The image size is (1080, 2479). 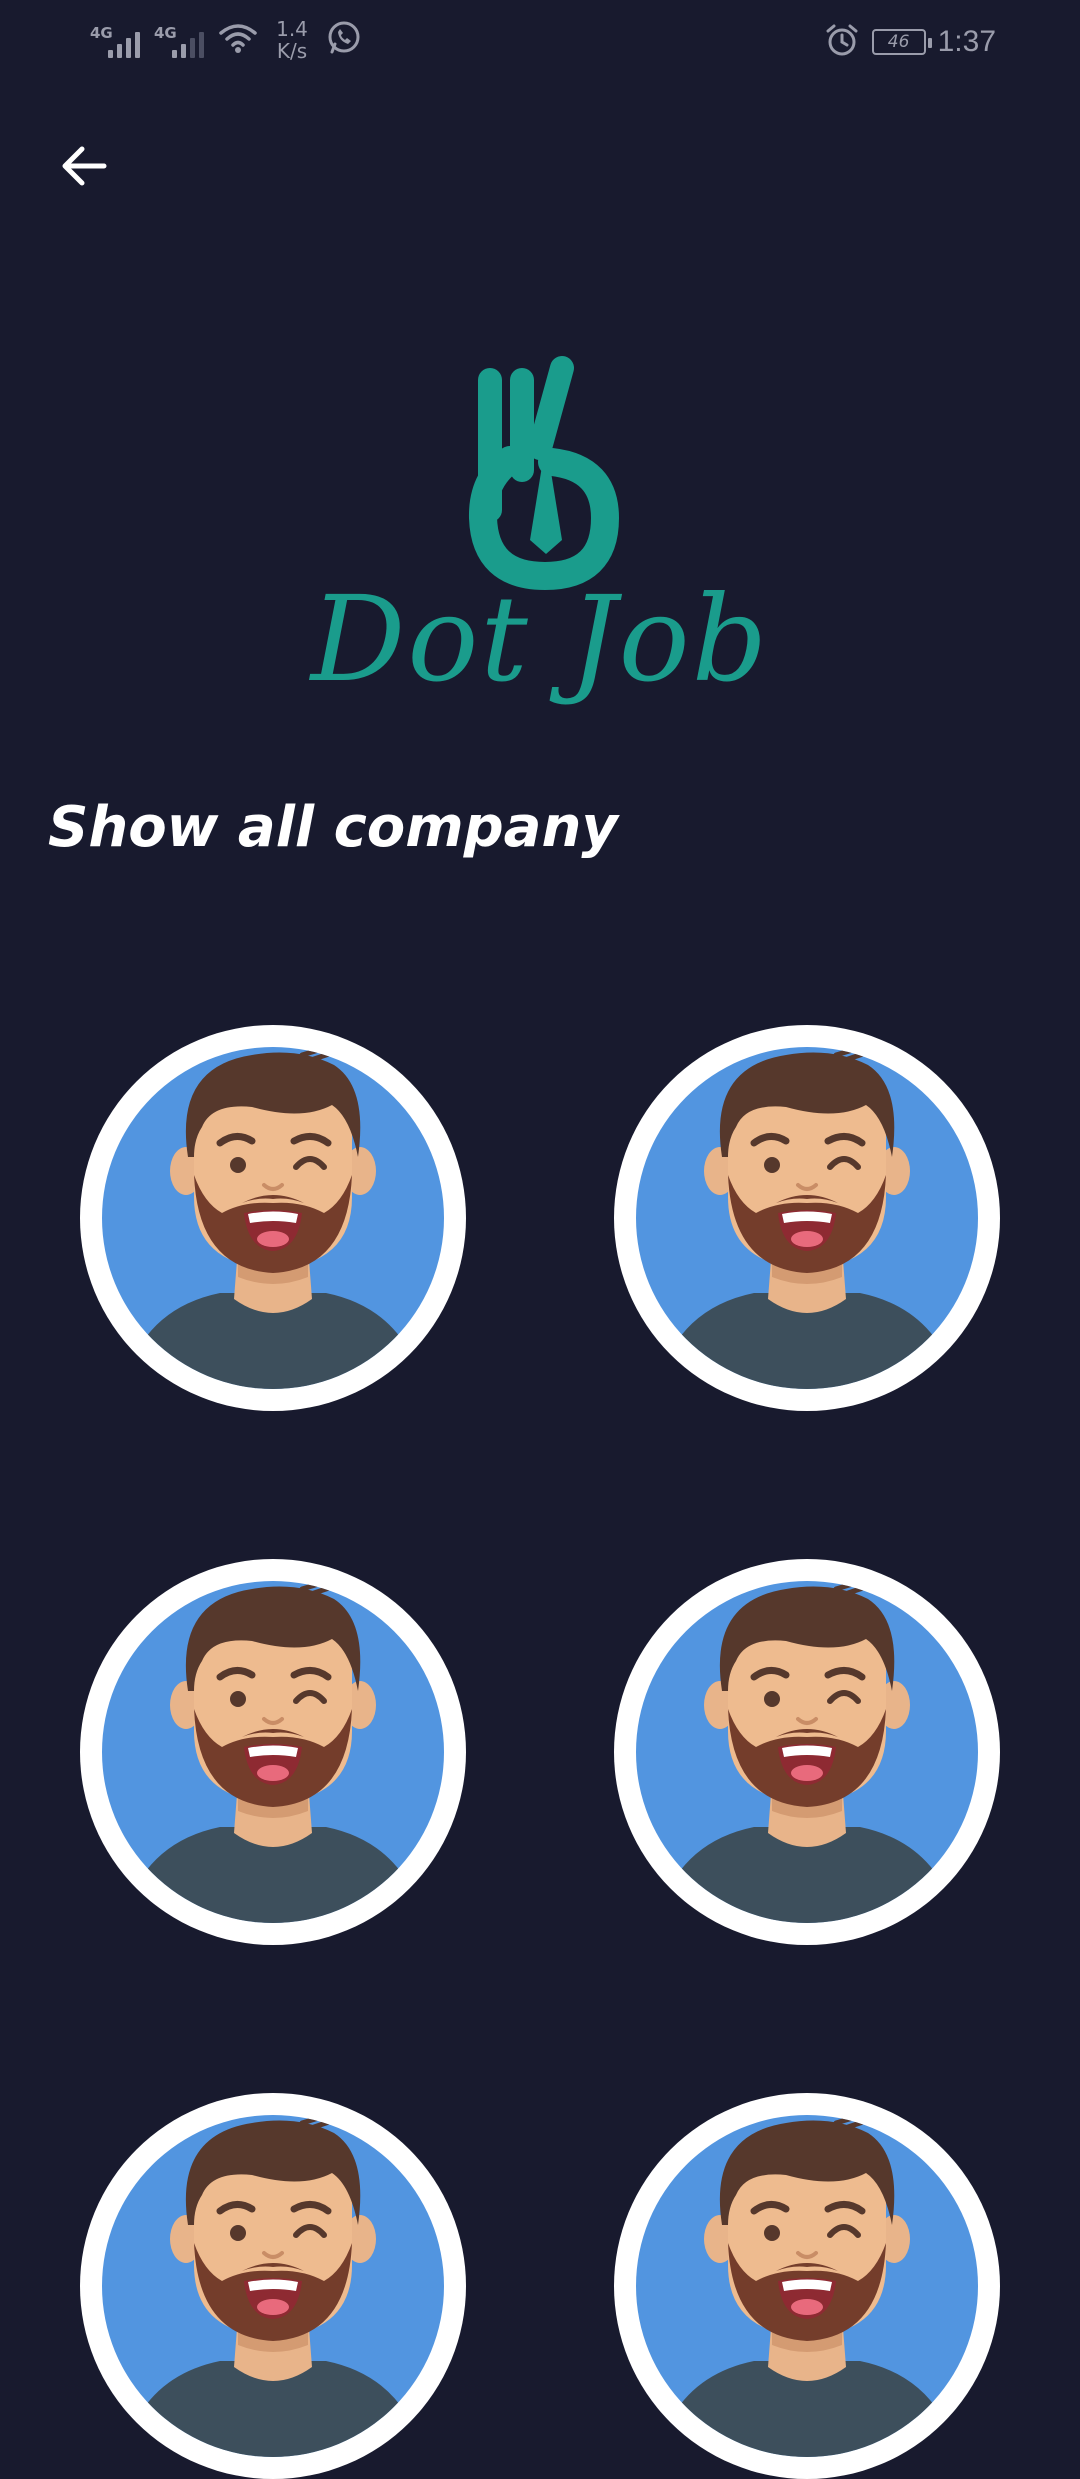 I want to click on status-left: 4G 4G 1.4 K/s, so click(x=226, y=40).